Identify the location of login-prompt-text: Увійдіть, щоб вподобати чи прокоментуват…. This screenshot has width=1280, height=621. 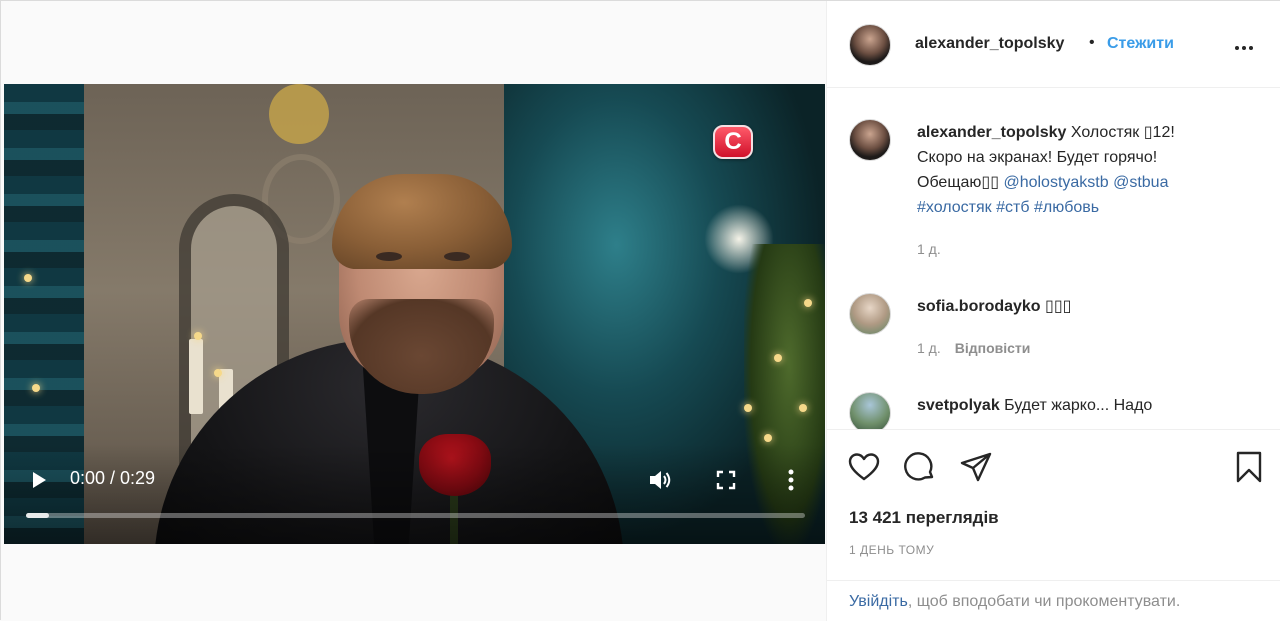
(1014, 602).